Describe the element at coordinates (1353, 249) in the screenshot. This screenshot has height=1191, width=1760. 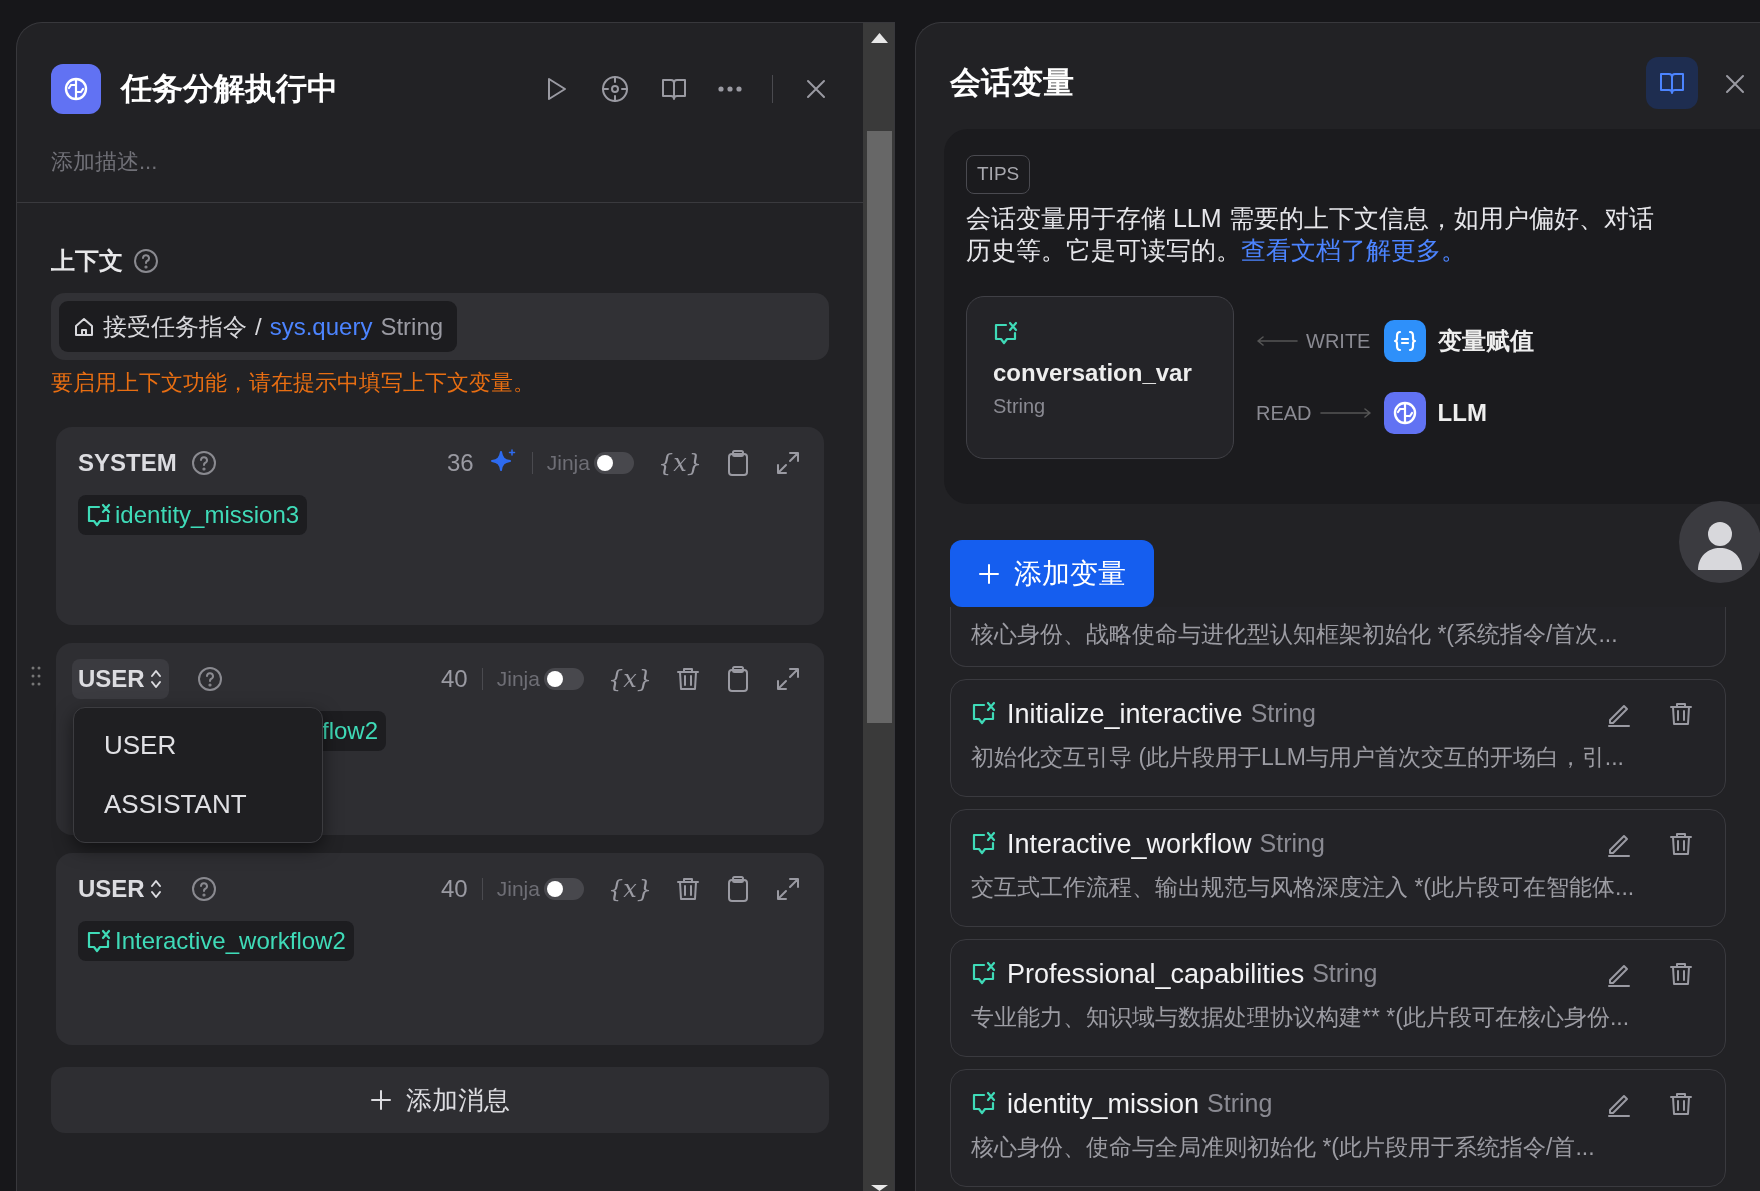
I see `docs-link: 查看文档了解更多。` at that location.